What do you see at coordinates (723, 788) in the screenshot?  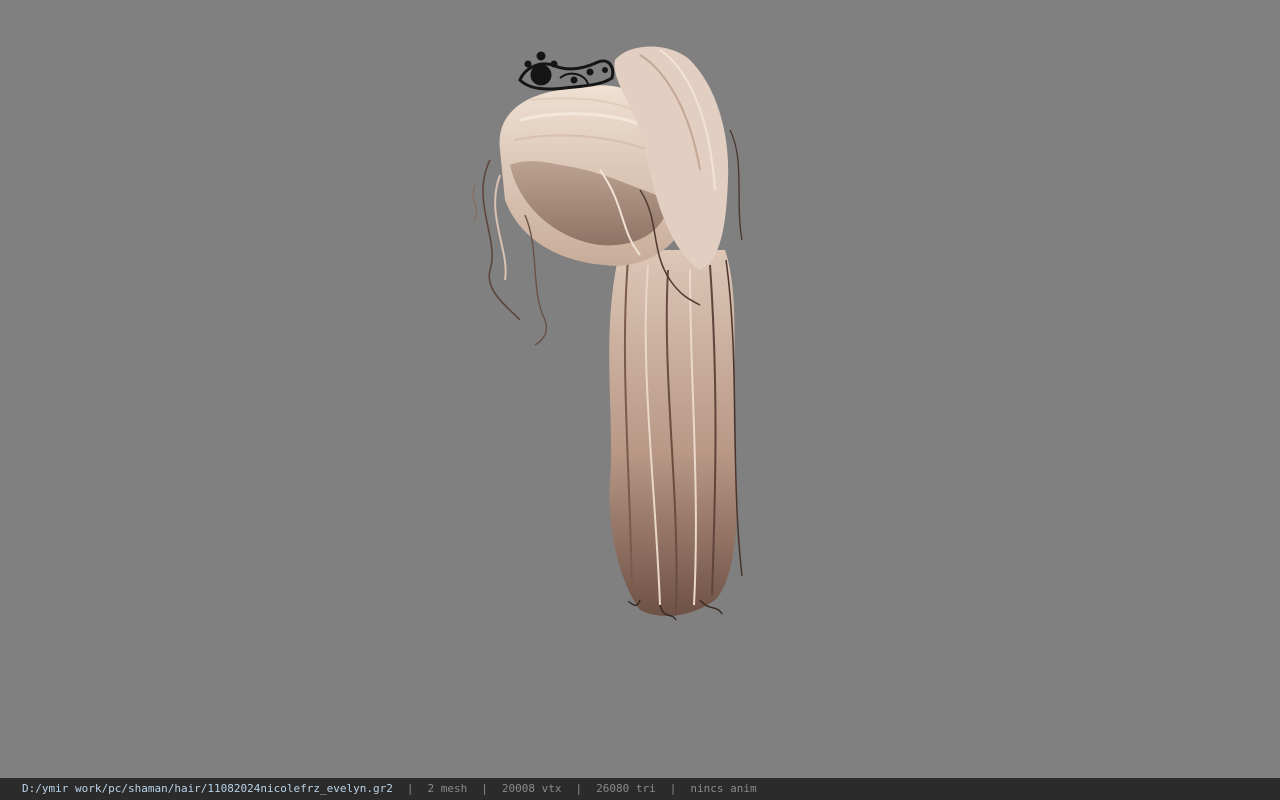 I see `animation-status-label: nincs anim` at bounding box center [723, 788].